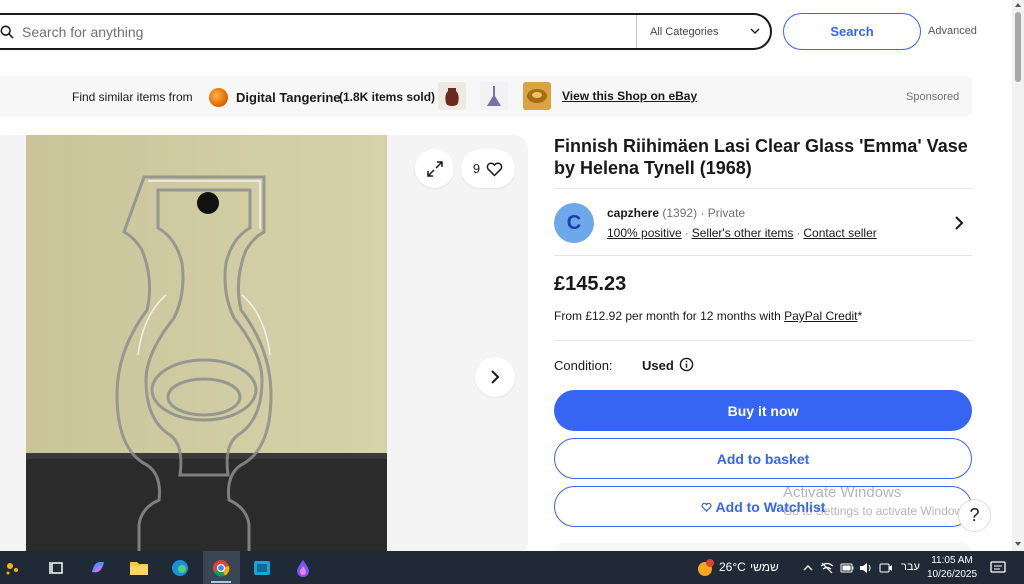  I want to click on price: £145.23, so click(590, 284).